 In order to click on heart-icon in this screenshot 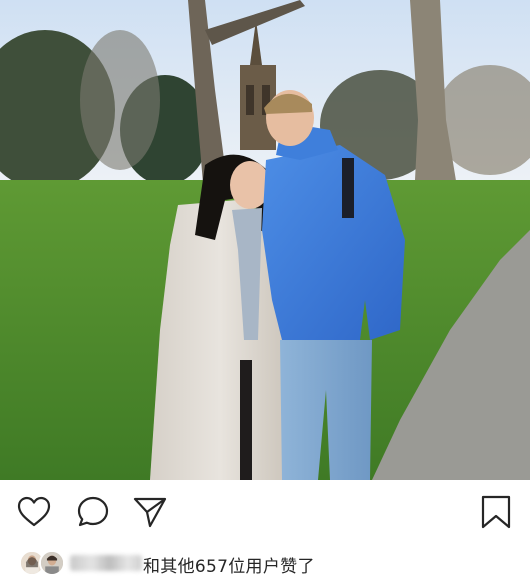, I will do `click(34, 512)`.